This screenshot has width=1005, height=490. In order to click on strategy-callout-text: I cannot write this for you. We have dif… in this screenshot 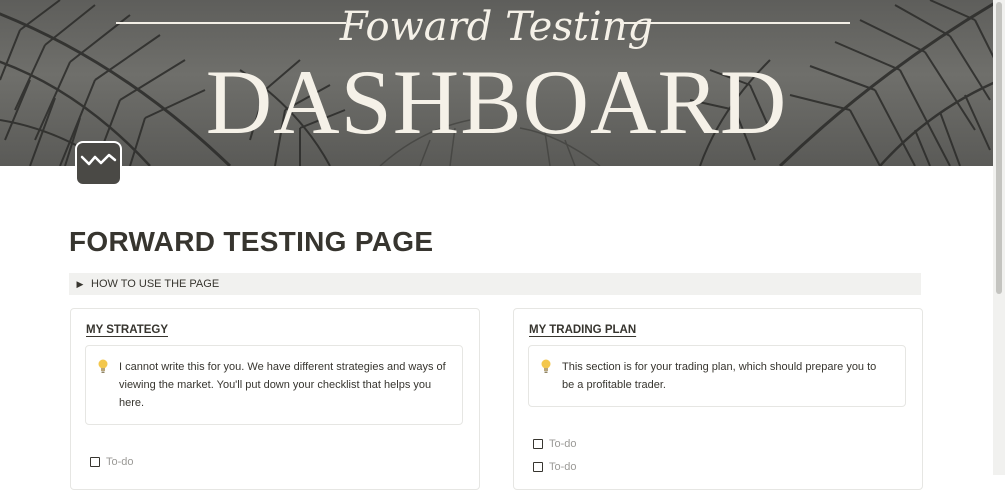, I will do `click(282, 385)`.